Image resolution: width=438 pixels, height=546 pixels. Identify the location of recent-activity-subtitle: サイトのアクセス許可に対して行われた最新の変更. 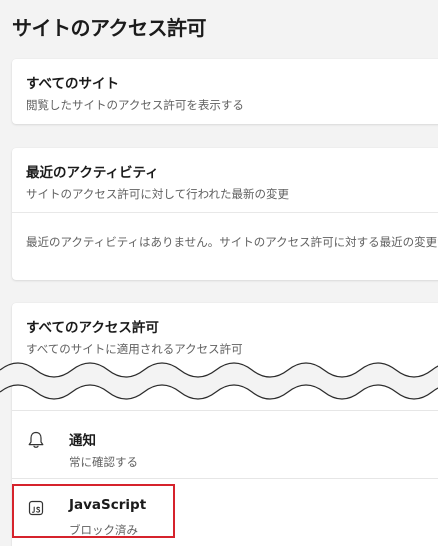
(158, 194).